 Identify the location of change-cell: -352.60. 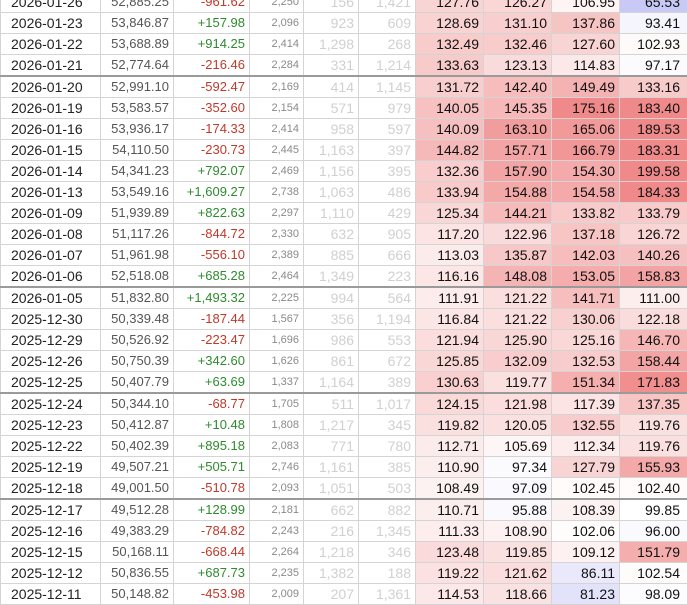
(212, 108).